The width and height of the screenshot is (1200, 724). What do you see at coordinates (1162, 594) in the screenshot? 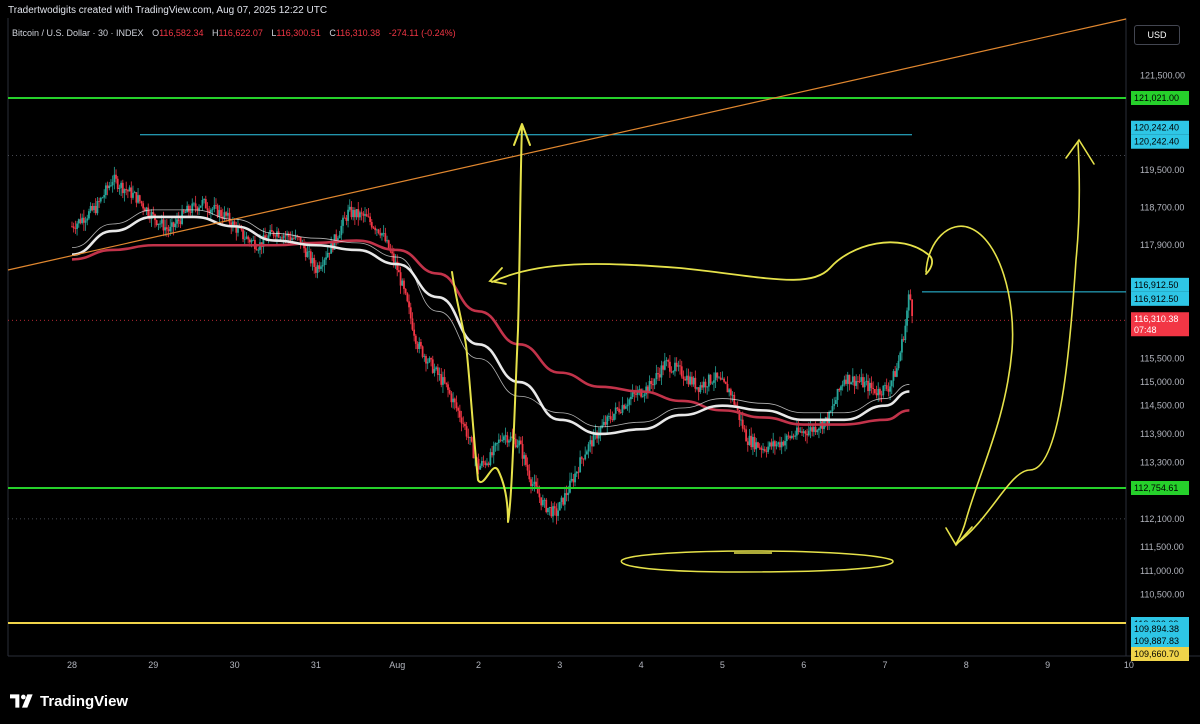
I see `price-tick-label: 110,500.00` at bounding box center [1162, 594].